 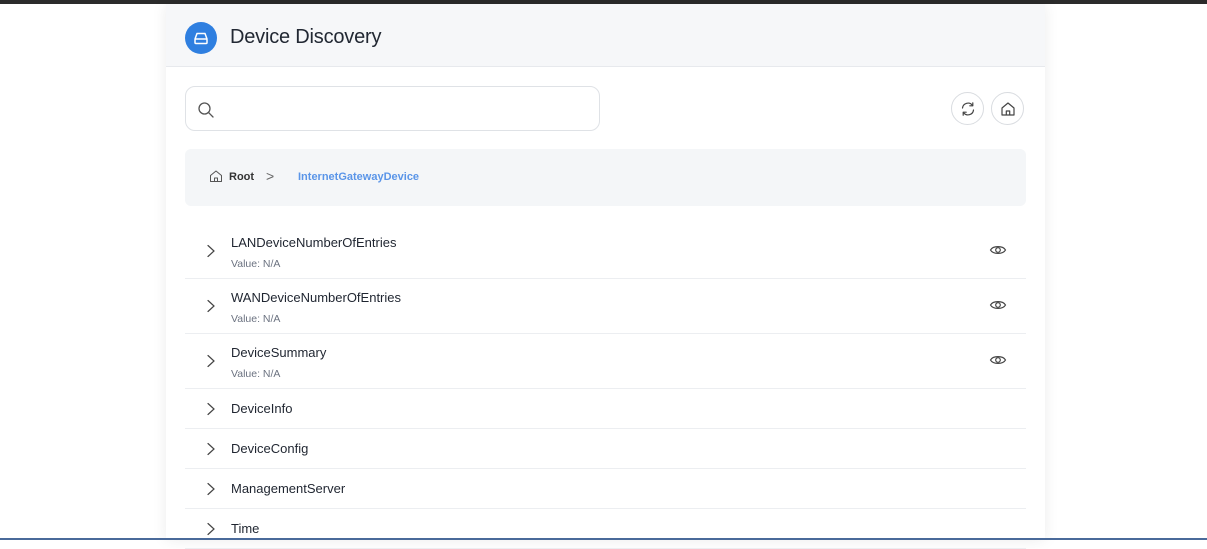 I want to click on object-name: Time, so click(x=245, y=528).